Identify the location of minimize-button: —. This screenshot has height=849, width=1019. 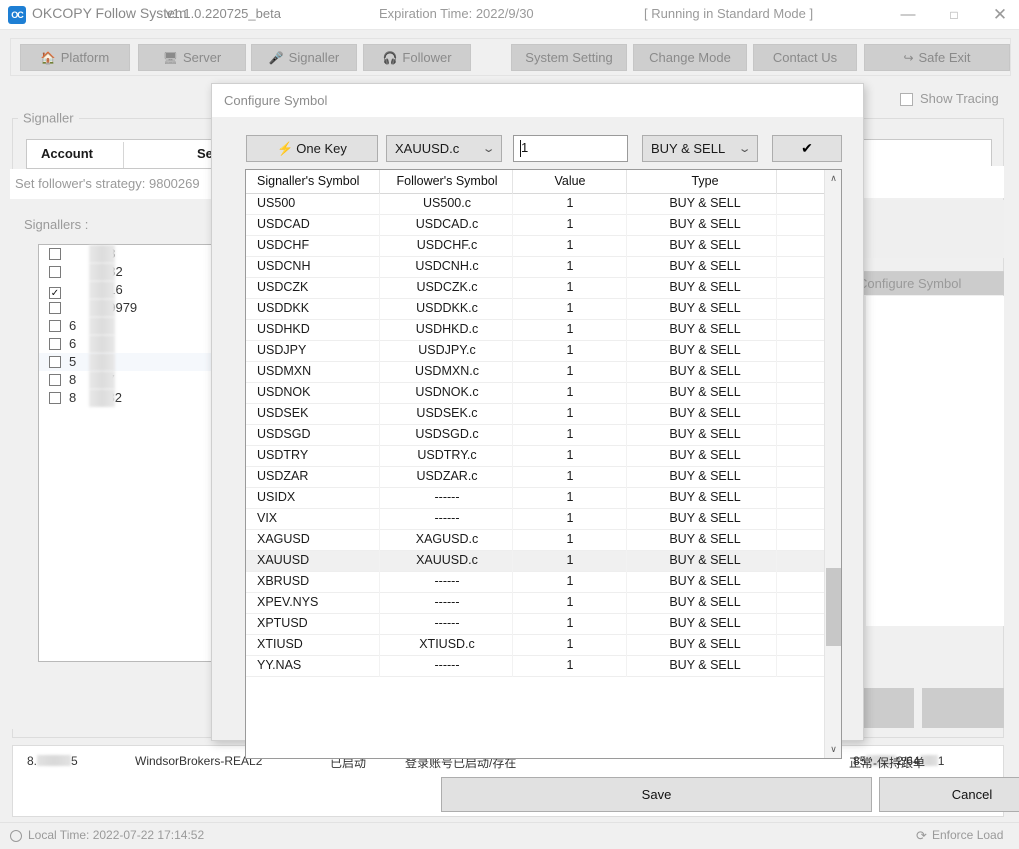
(908, 15).